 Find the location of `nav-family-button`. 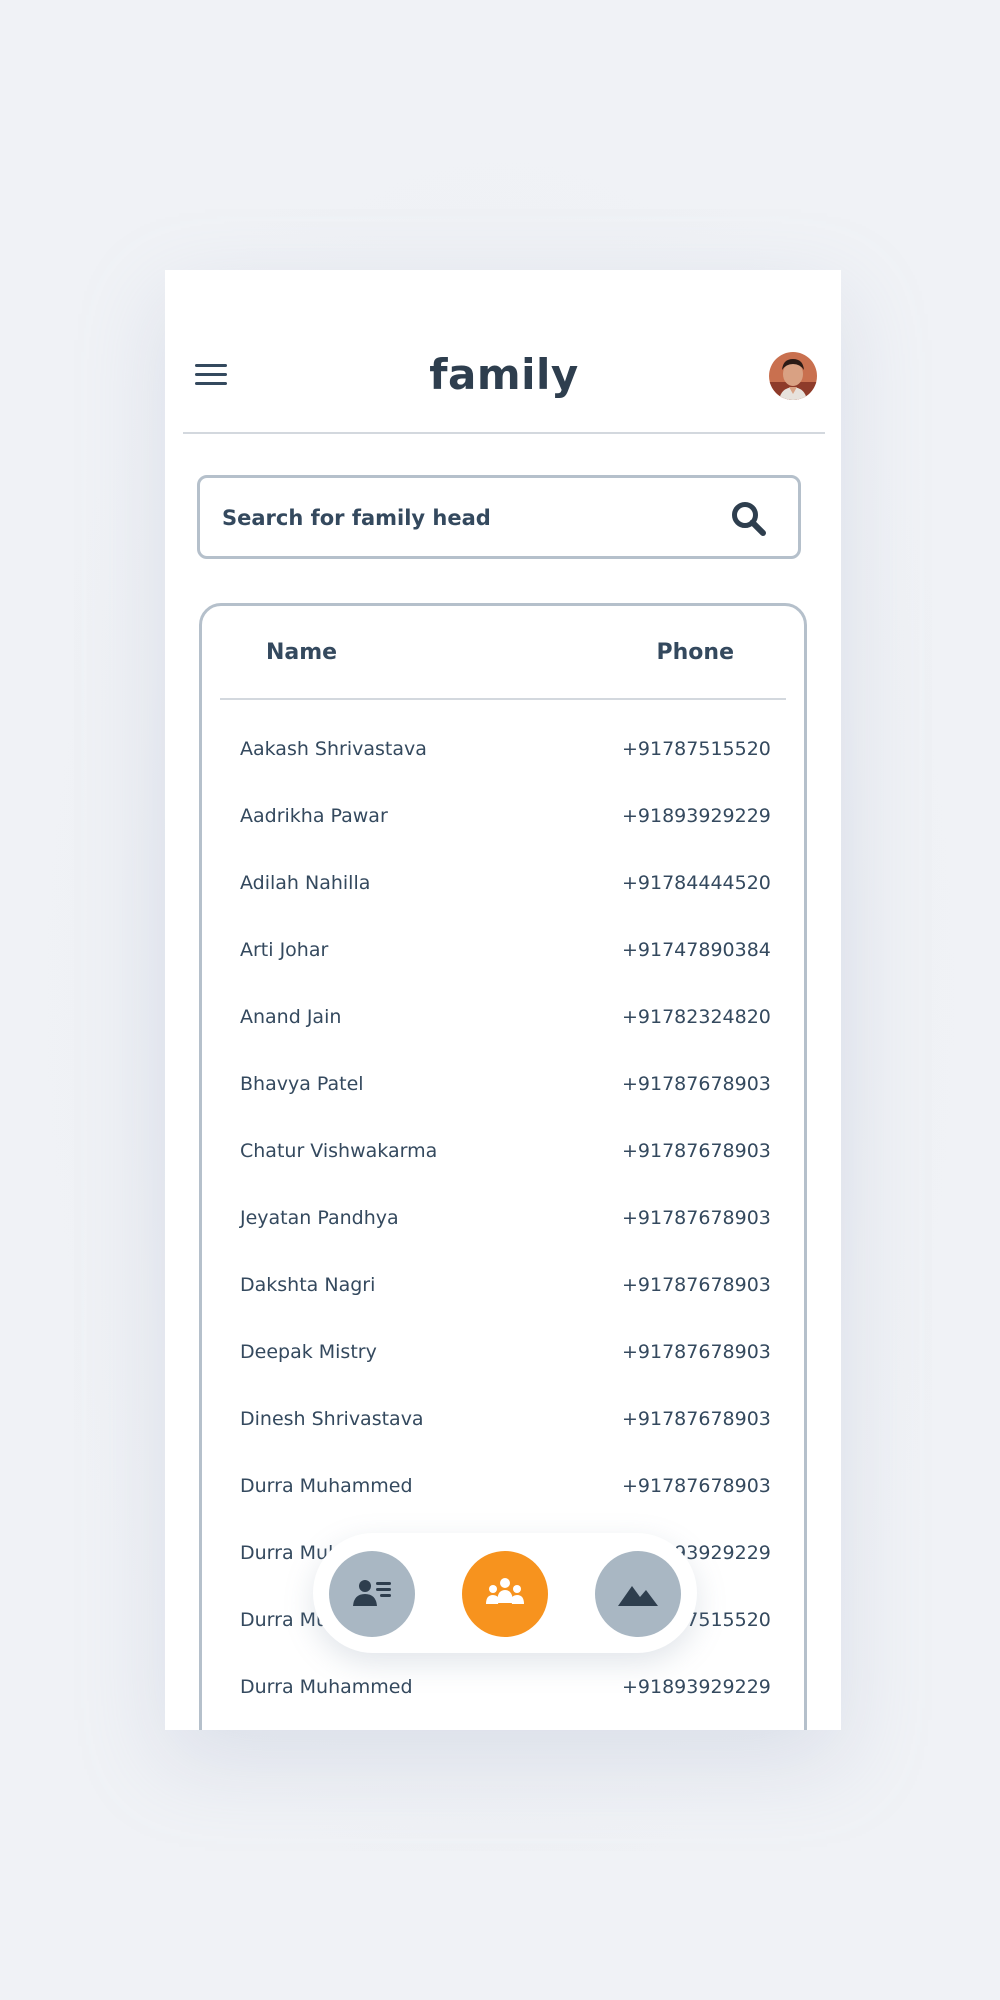

nav-family-button is located at coordinates (505, 1594).